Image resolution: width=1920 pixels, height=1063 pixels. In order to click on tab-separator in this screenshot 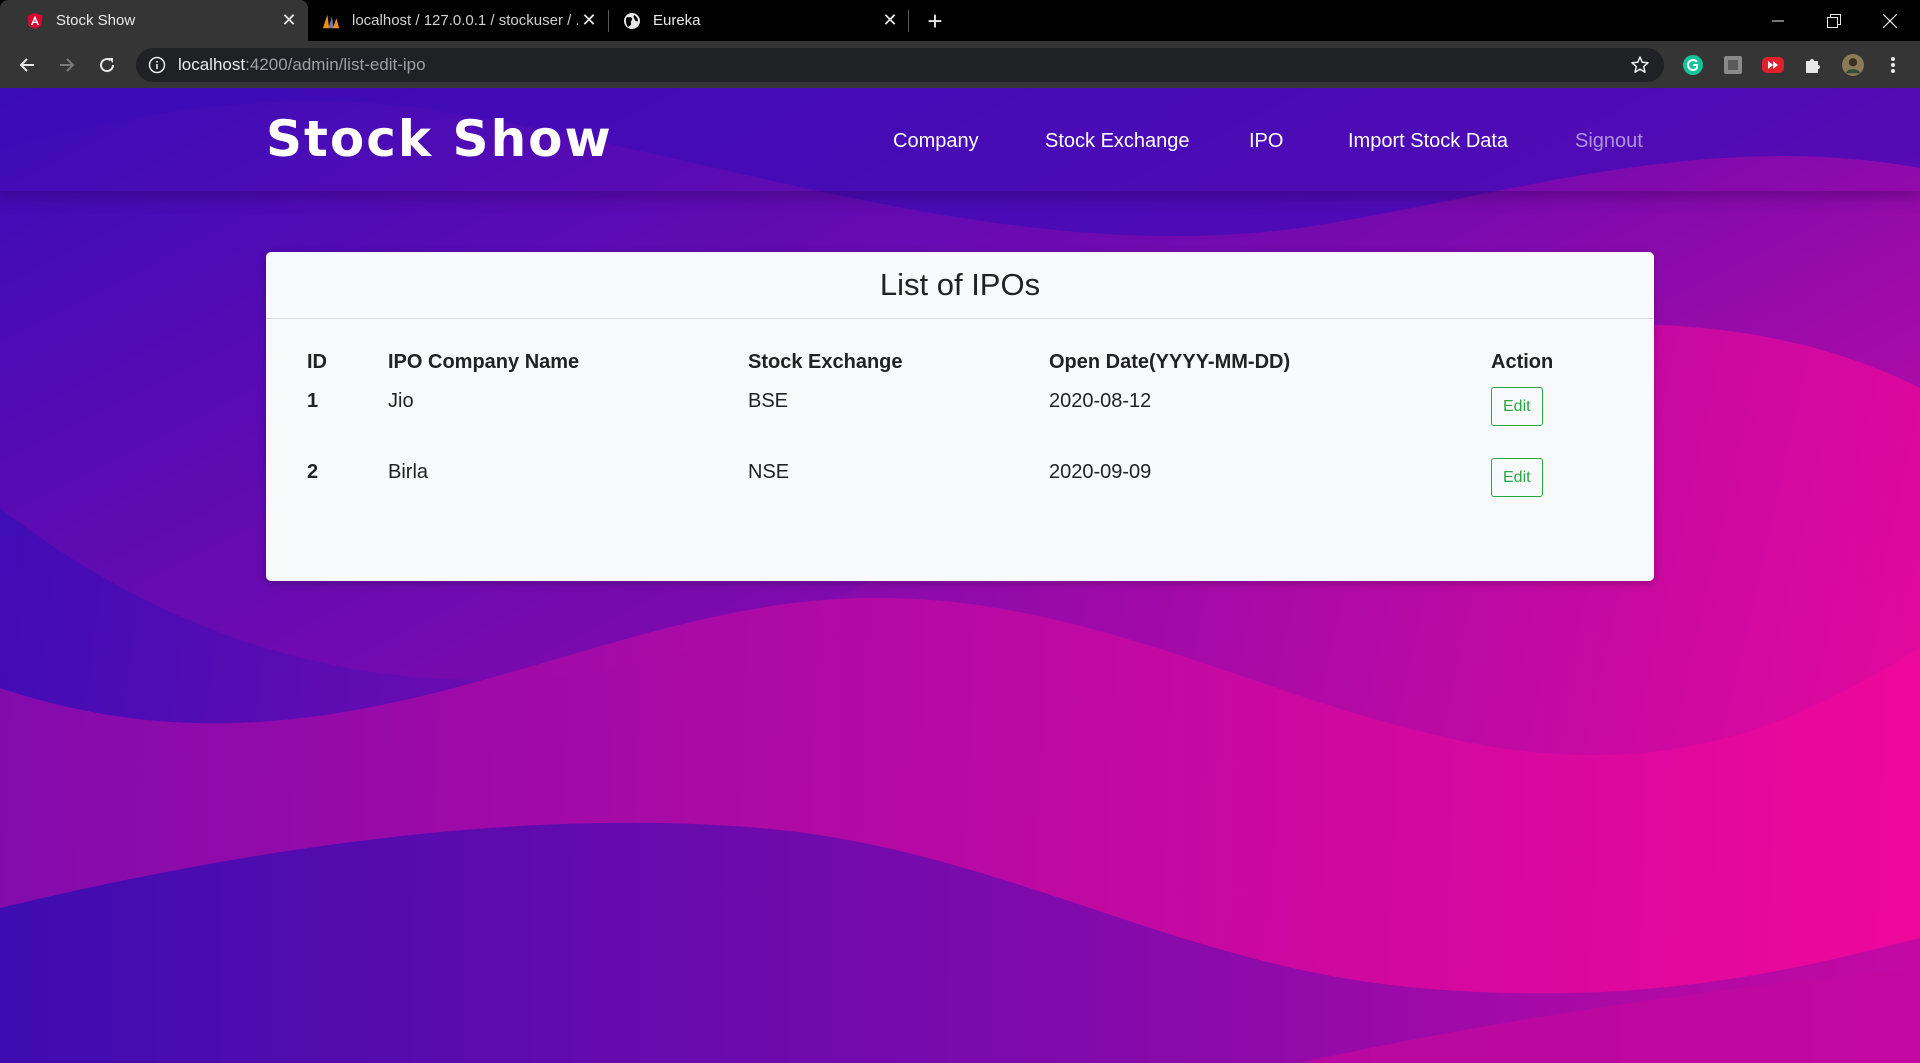, I will do `click(908, 21)`.